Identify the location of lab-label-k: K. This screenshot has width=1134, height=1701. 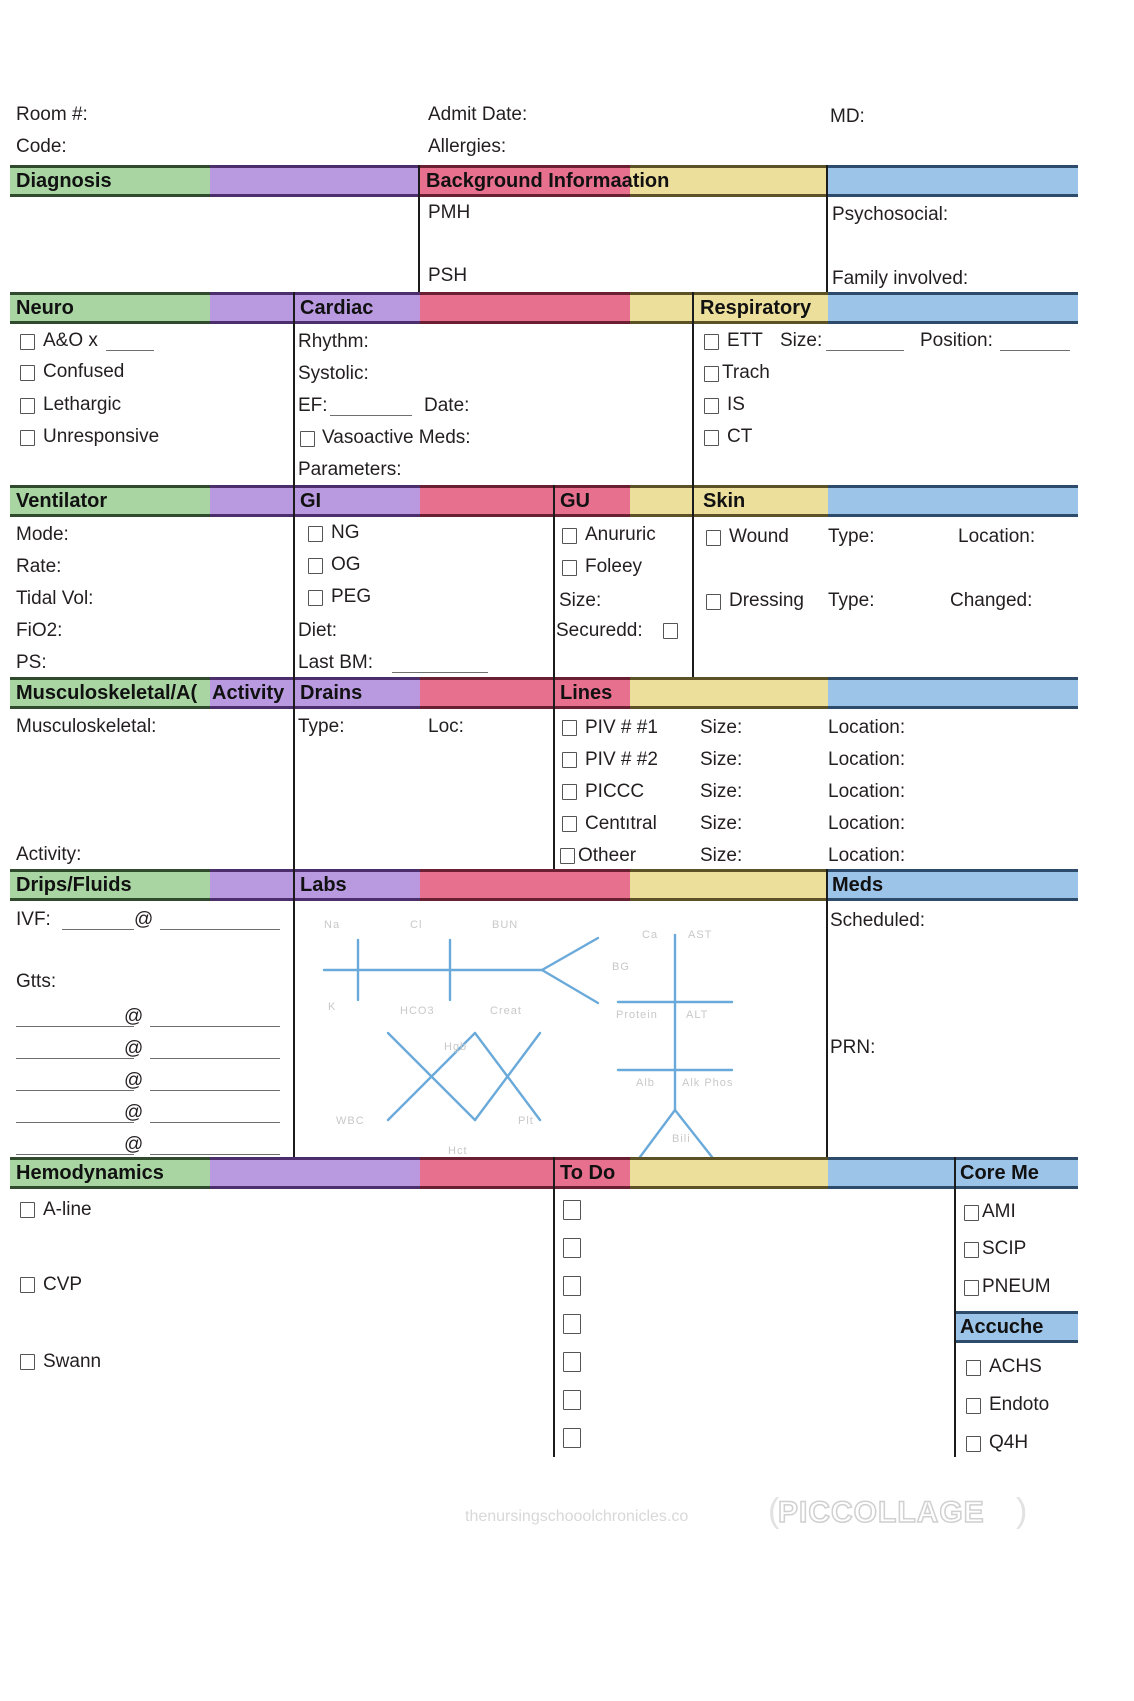
(332, 1007).